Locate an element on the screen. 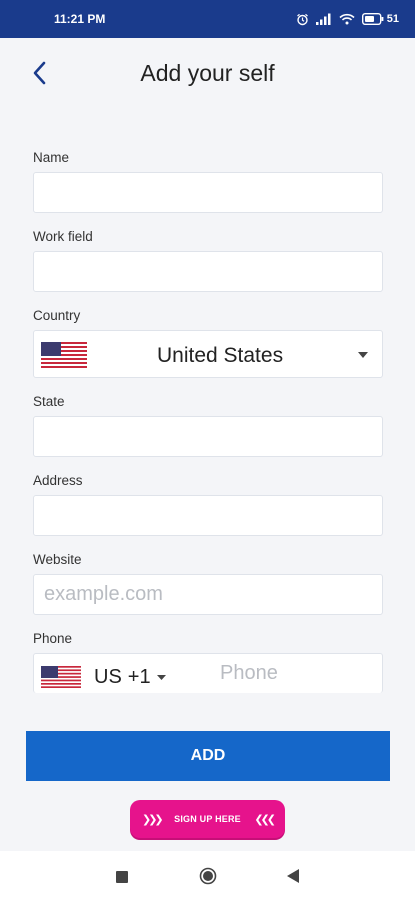 This screenshot has height=900, width=415. back-triangle-icon is located at coordinates (293, 878).